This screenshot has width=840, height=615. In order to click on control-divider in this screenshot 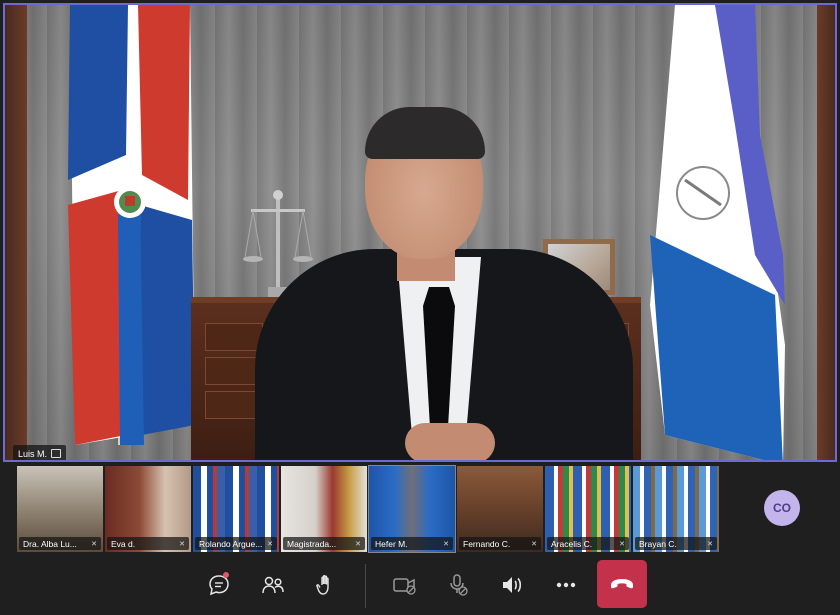, I will do `click(365, 586)`.